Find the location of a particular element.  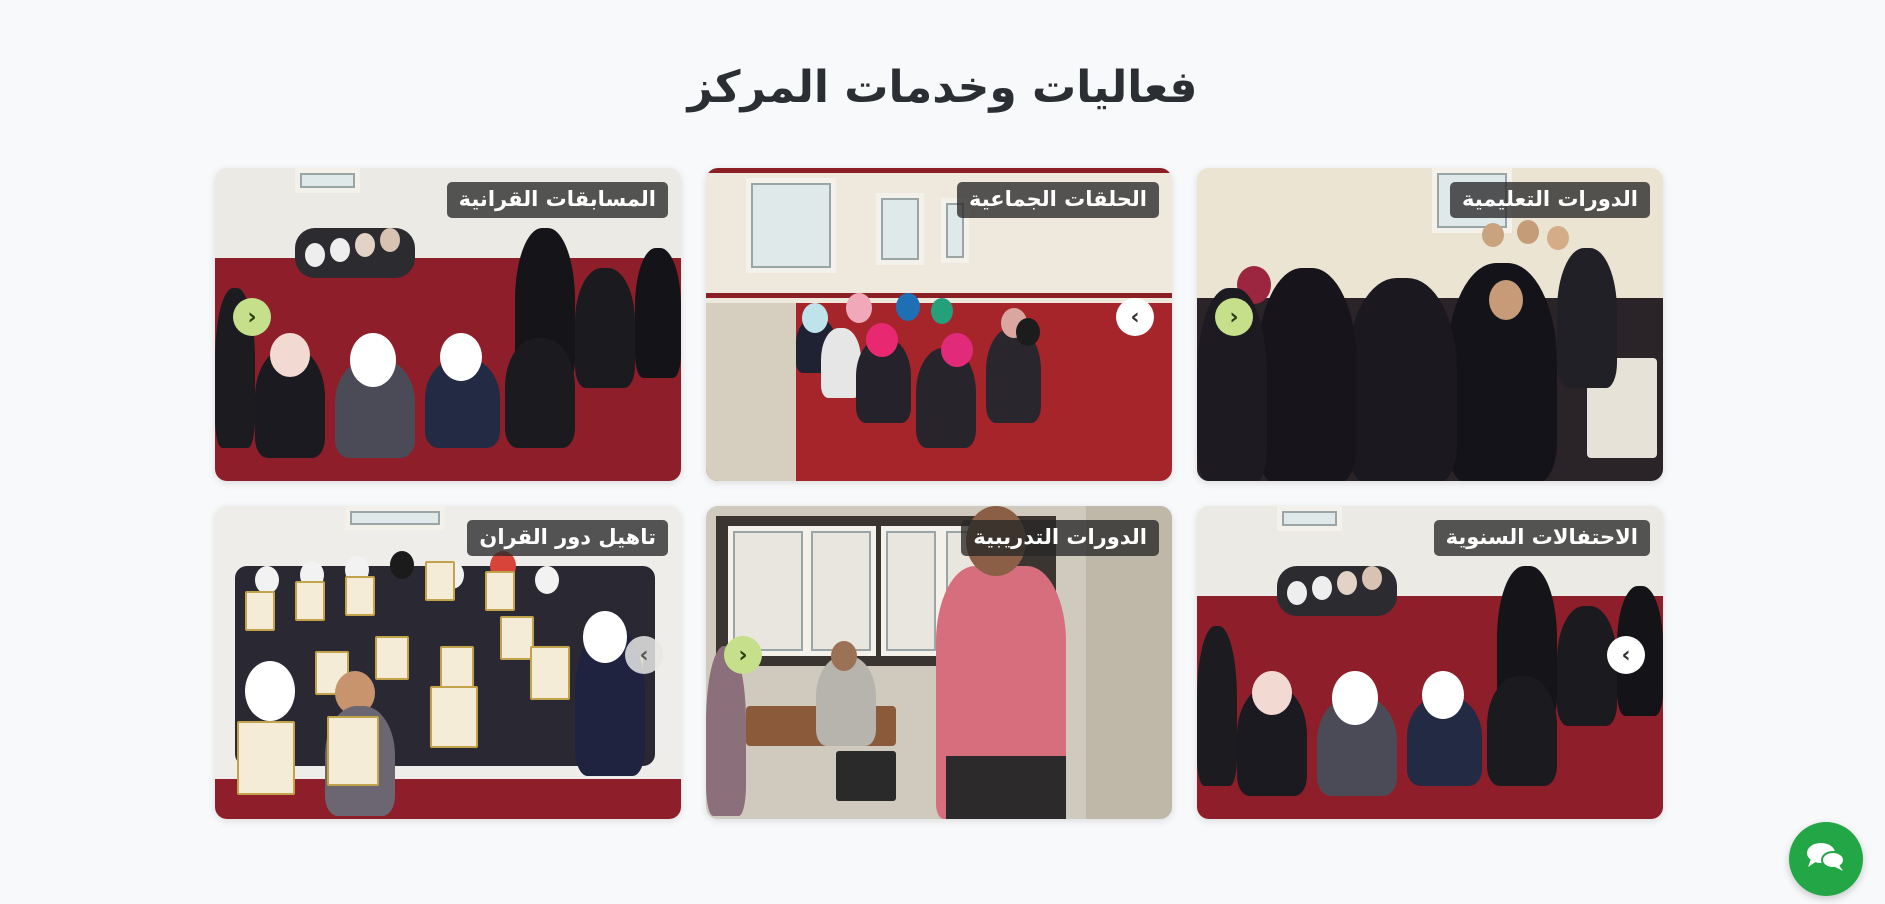

chat-button is located at coordinates (1826, 859).